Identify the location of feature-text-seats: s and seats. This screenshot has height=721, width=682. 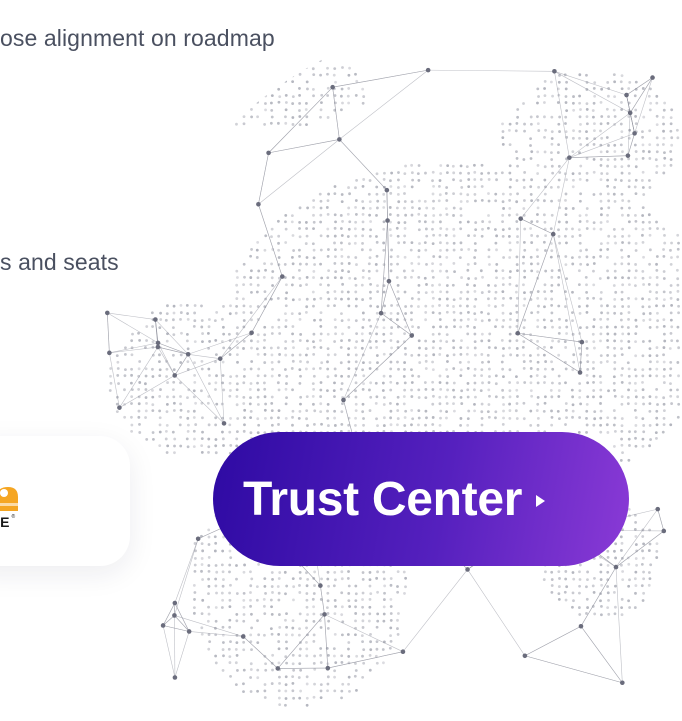
(59, 262).